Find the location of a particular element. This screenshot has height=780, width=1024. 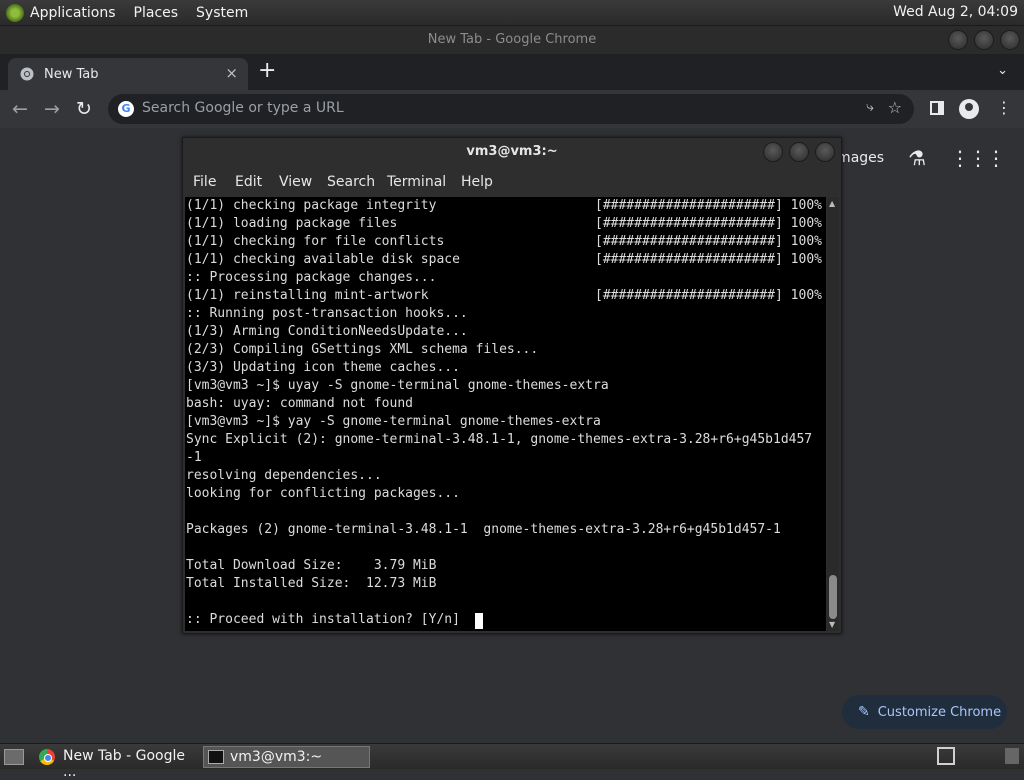

chrome-titlebar: New Tab - Google Chrome is located at coordinates (512, 40).